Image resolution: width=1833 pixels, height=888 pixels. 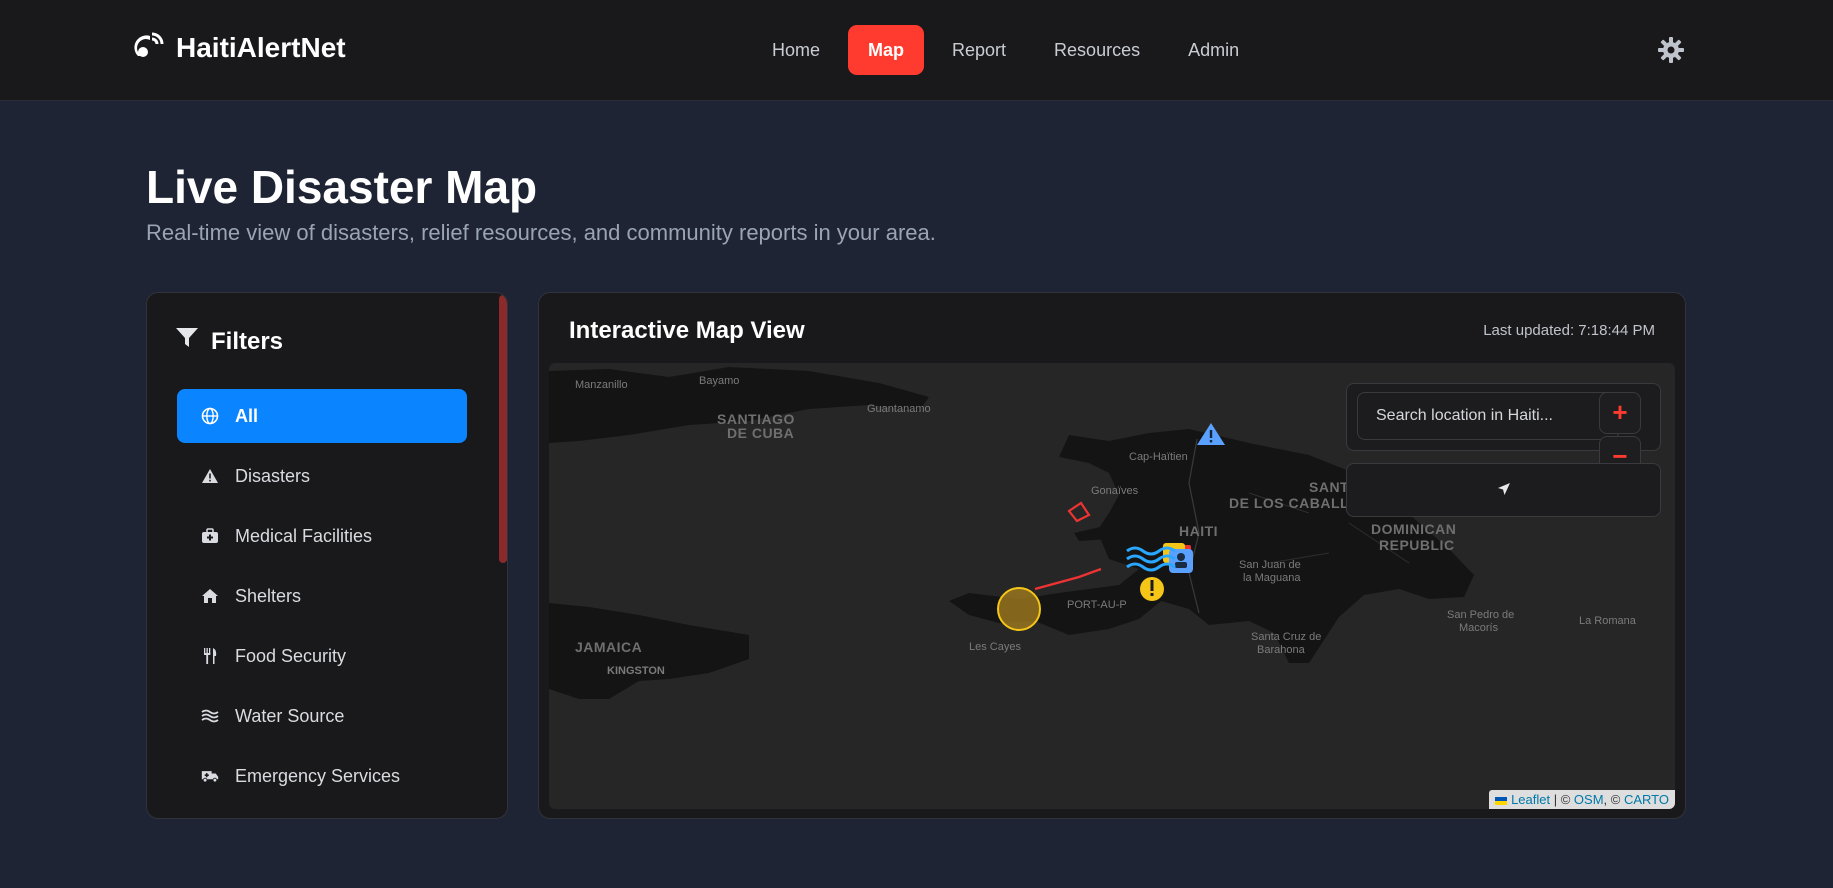 What do you see at coordinates (1097, 605) in the screenshot?
I see `map-label: PORT-AU-P` at bounding box center [1097, 605].